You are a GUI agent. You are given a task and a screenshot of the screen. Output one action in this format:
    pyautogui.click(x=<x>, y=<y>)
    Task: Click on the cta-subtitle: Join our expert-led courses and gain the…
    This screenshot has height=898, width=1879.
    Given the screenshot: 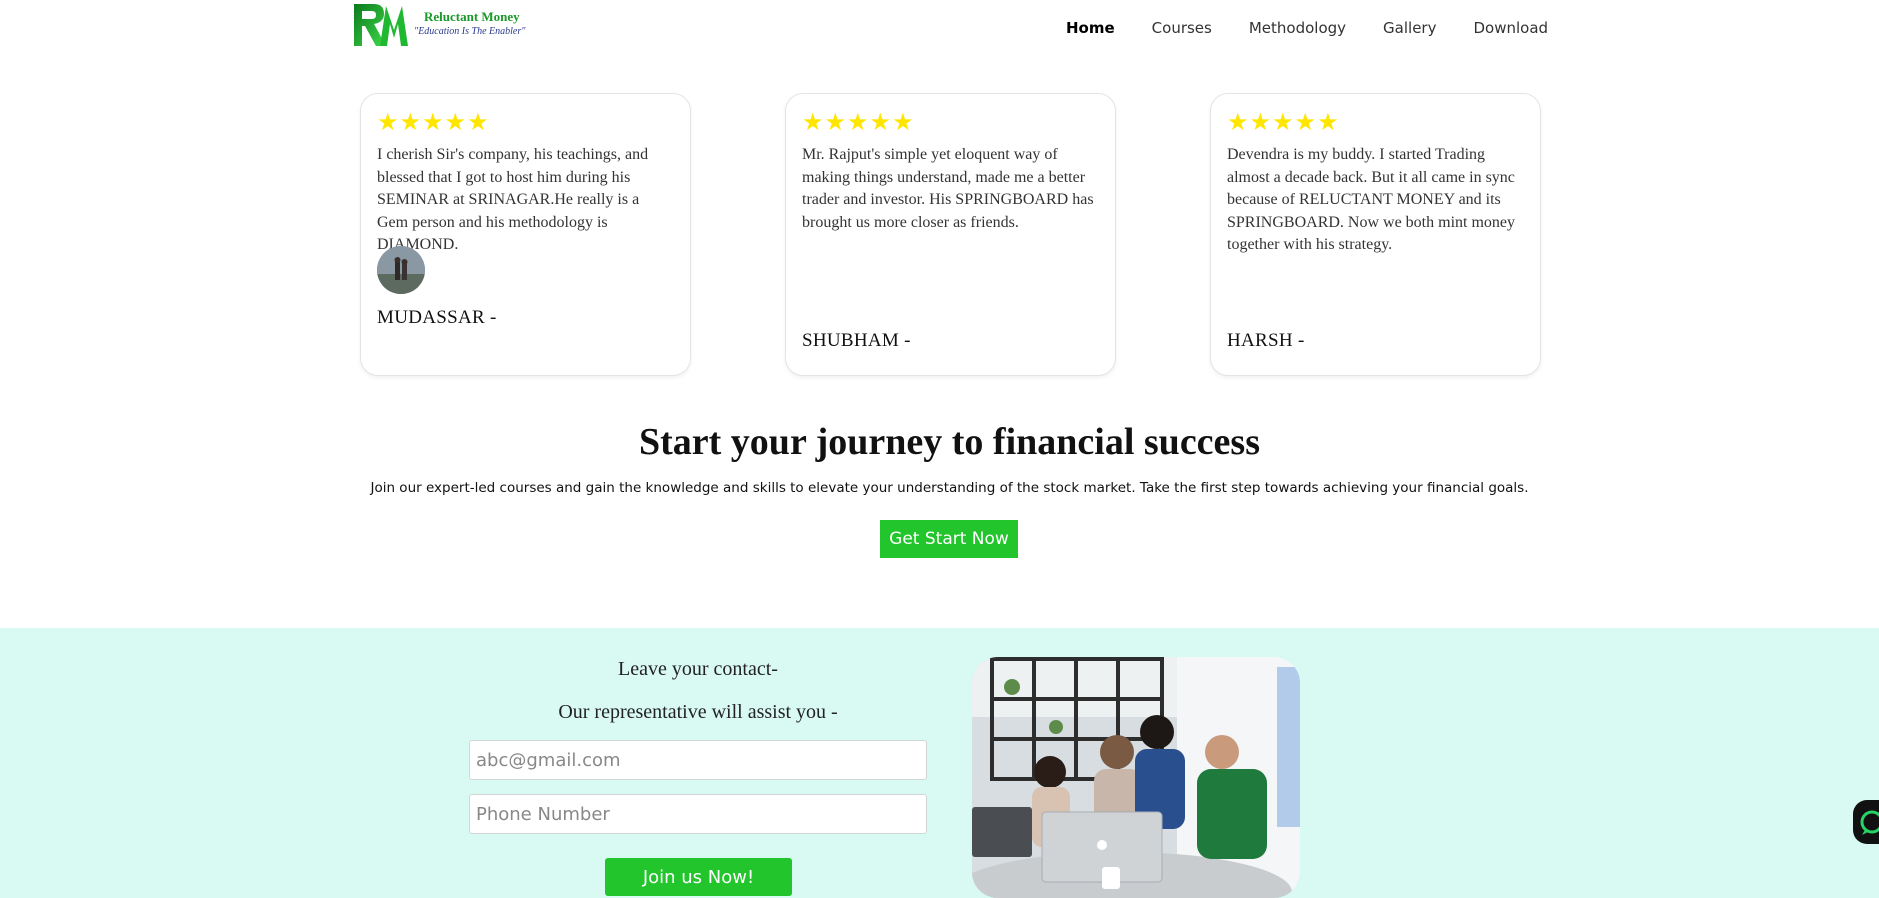 What is the action you would take?
    pyautogui.click(x=949, y=488)
    